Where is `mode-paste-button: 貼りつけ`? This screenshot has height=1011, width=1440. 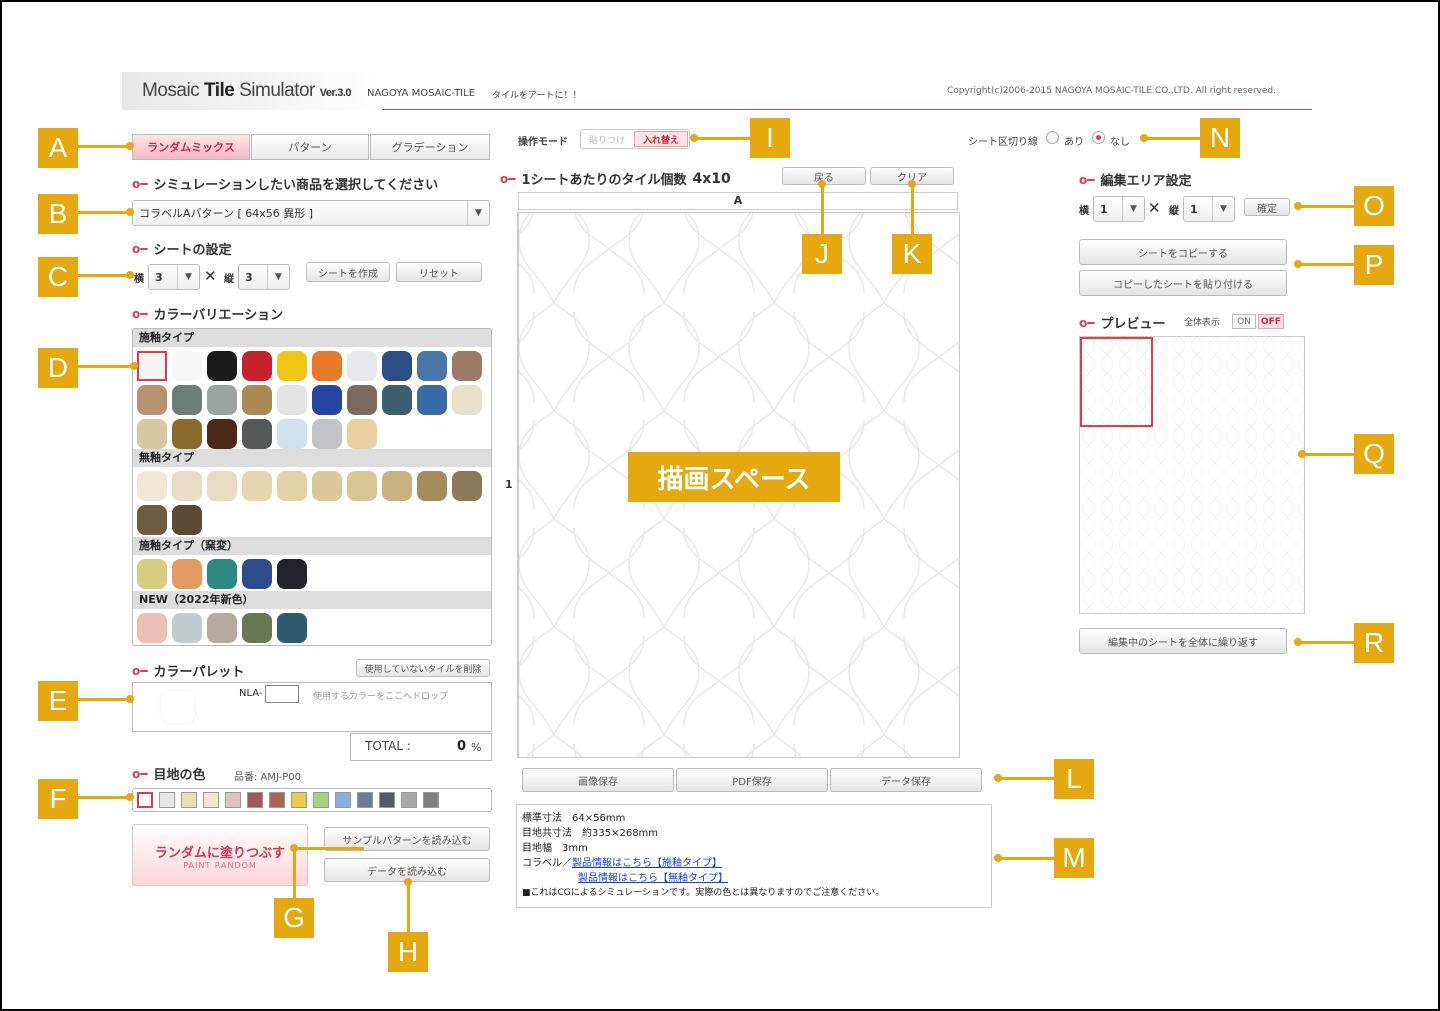 mode-paste-button: 貼りつけ is located at coordinates (607, 139).